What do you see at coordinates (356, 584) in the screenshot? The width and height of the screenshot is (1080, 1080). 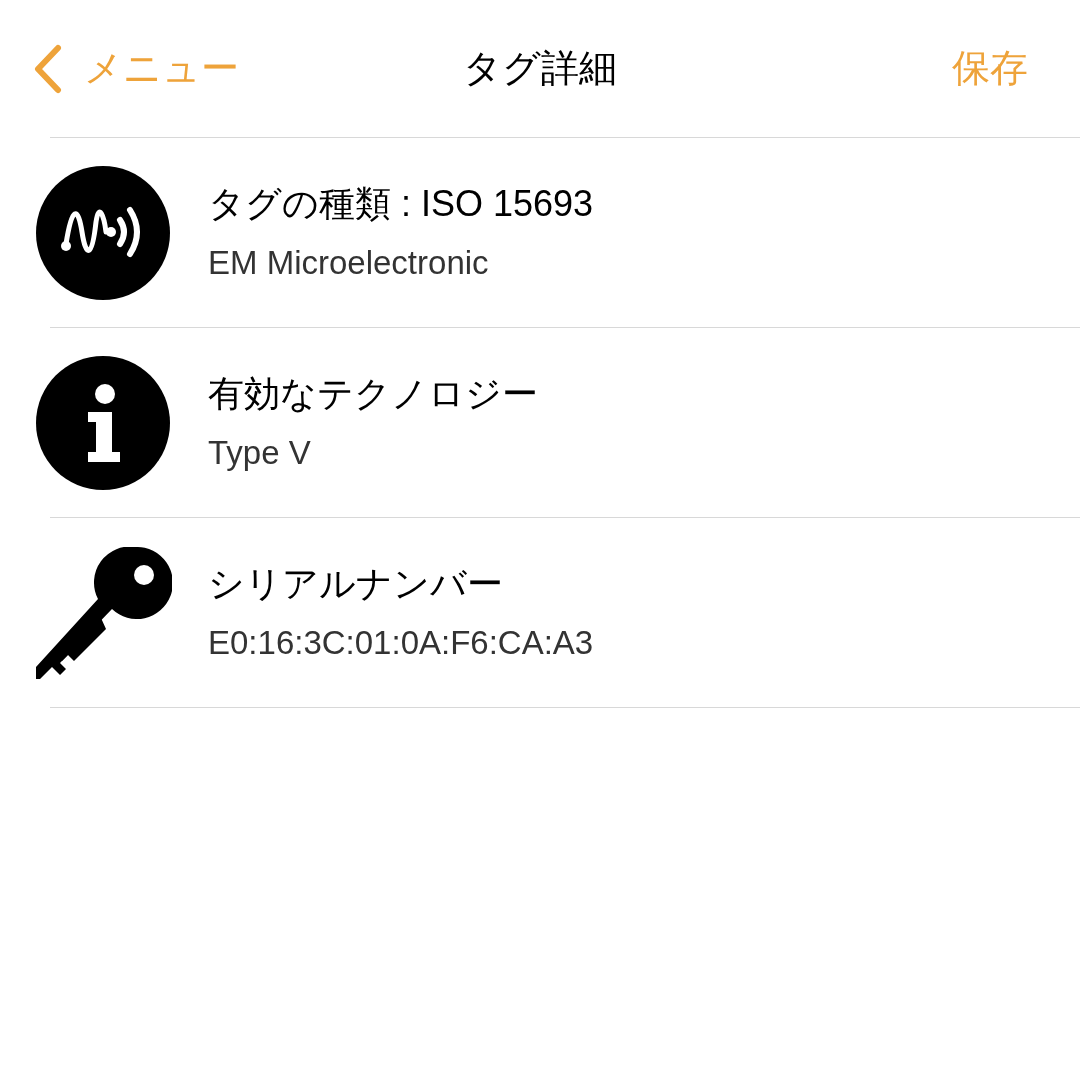 I see `row-title: シリアルナンバー` at bounding box center [356, 584].